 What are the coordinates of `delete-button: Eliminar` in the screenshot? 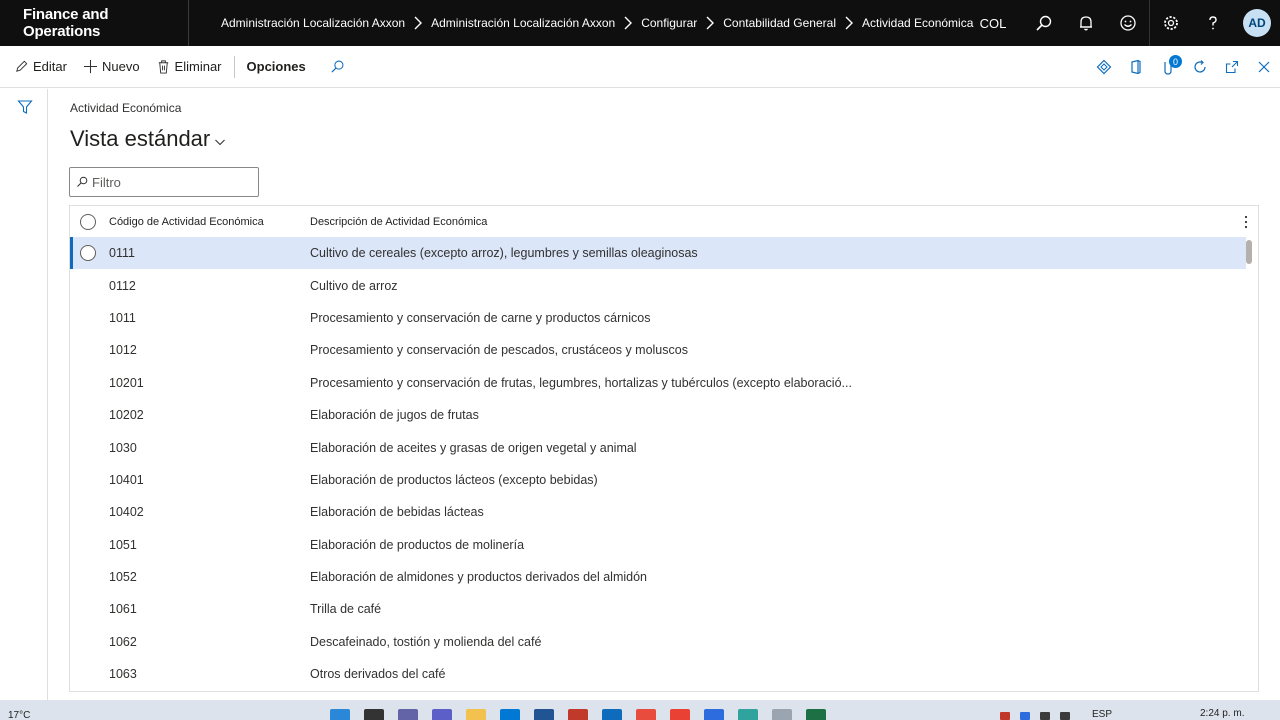 It's located at (189, 67).